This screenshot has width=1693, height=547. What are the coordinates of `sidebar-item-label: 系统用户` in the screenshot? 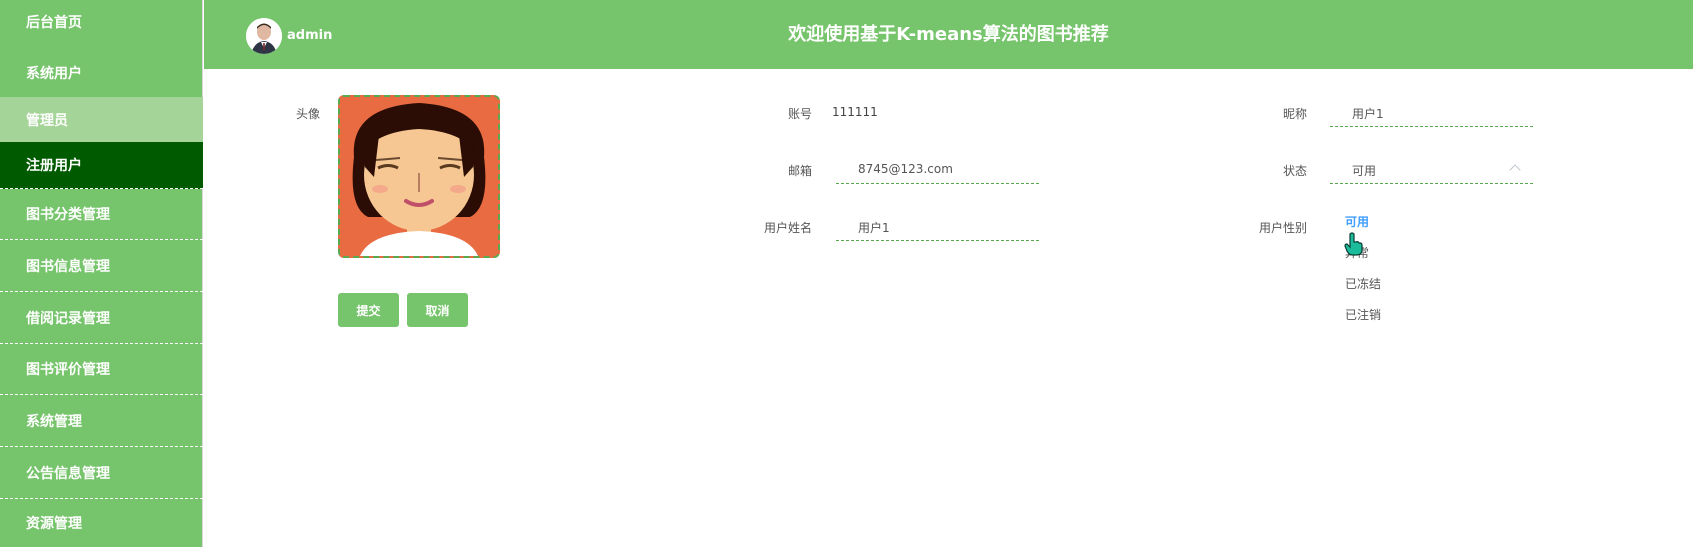 It's located at (54, 74).